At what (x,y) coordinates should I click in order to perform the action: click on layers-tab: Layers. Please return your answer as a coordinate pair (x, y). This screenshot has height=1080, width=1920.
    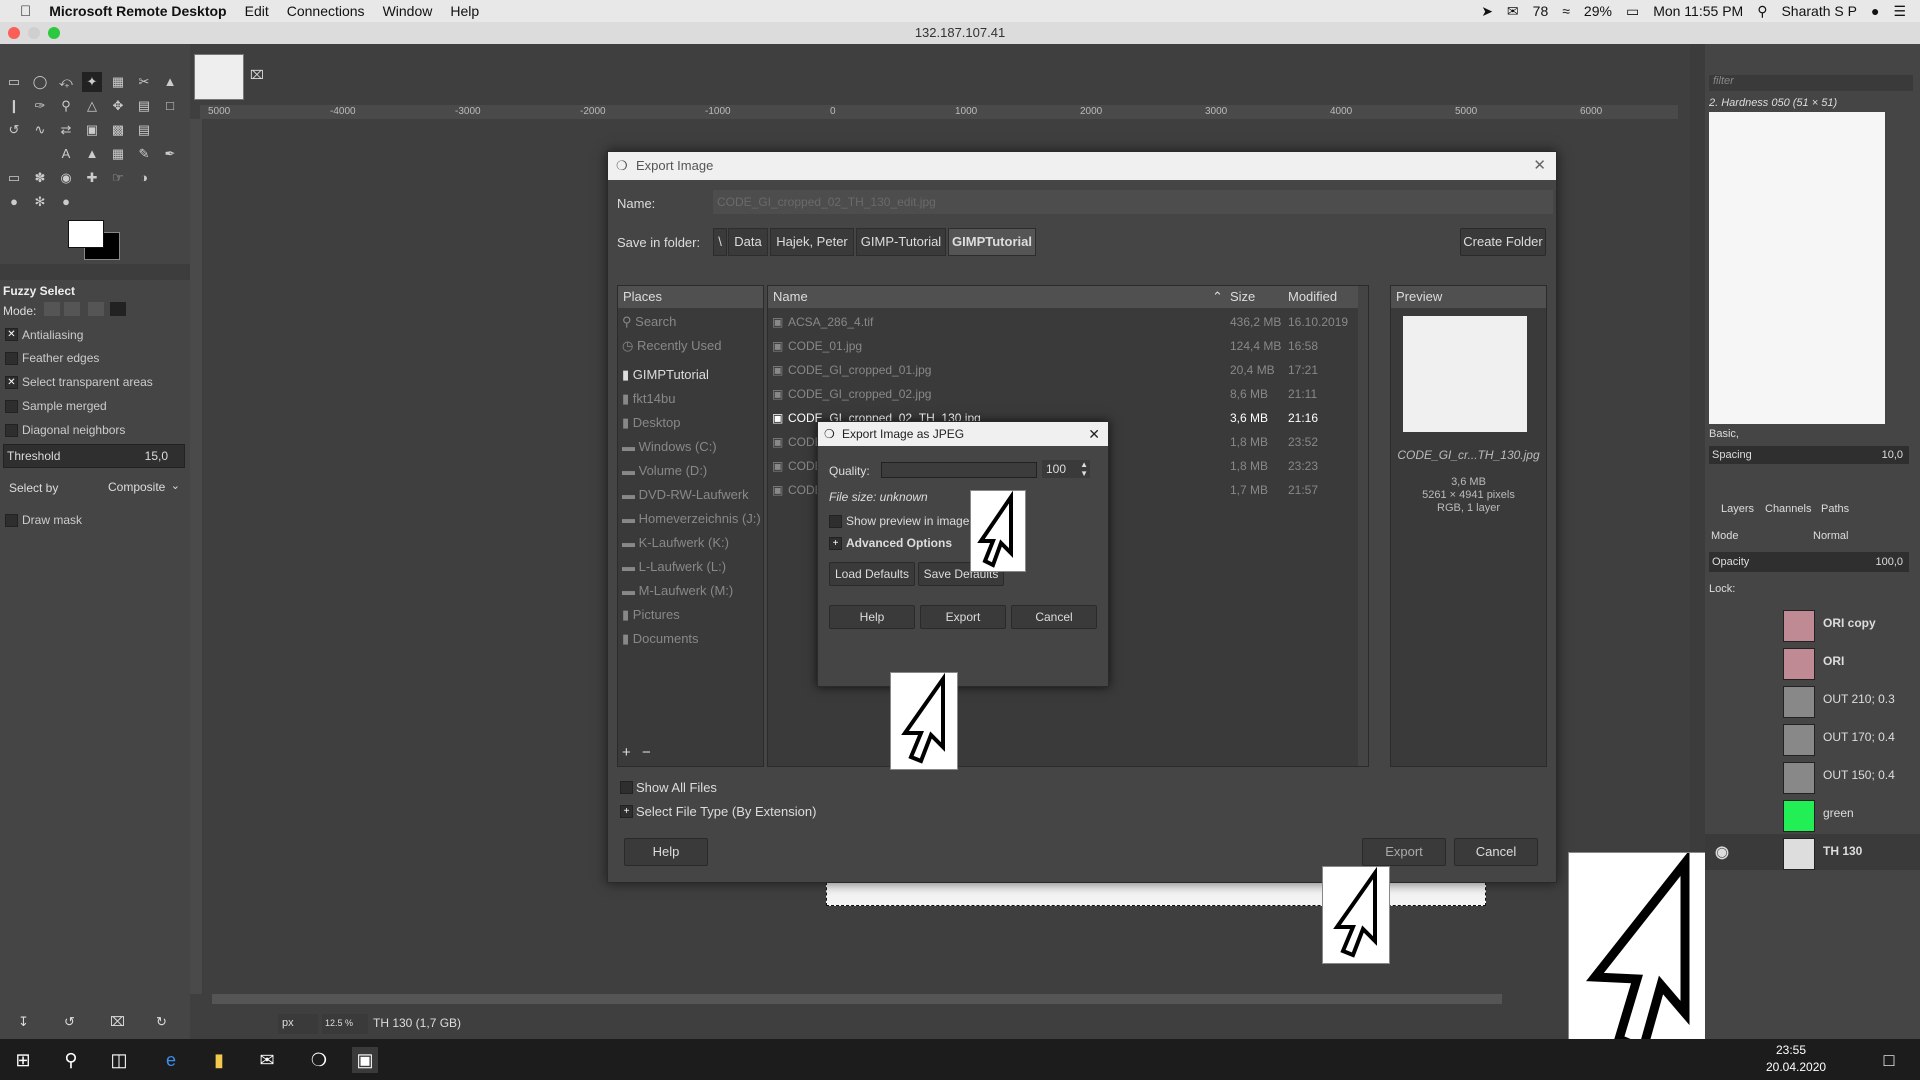
    Looking at the image, I should click on (1737, 509).